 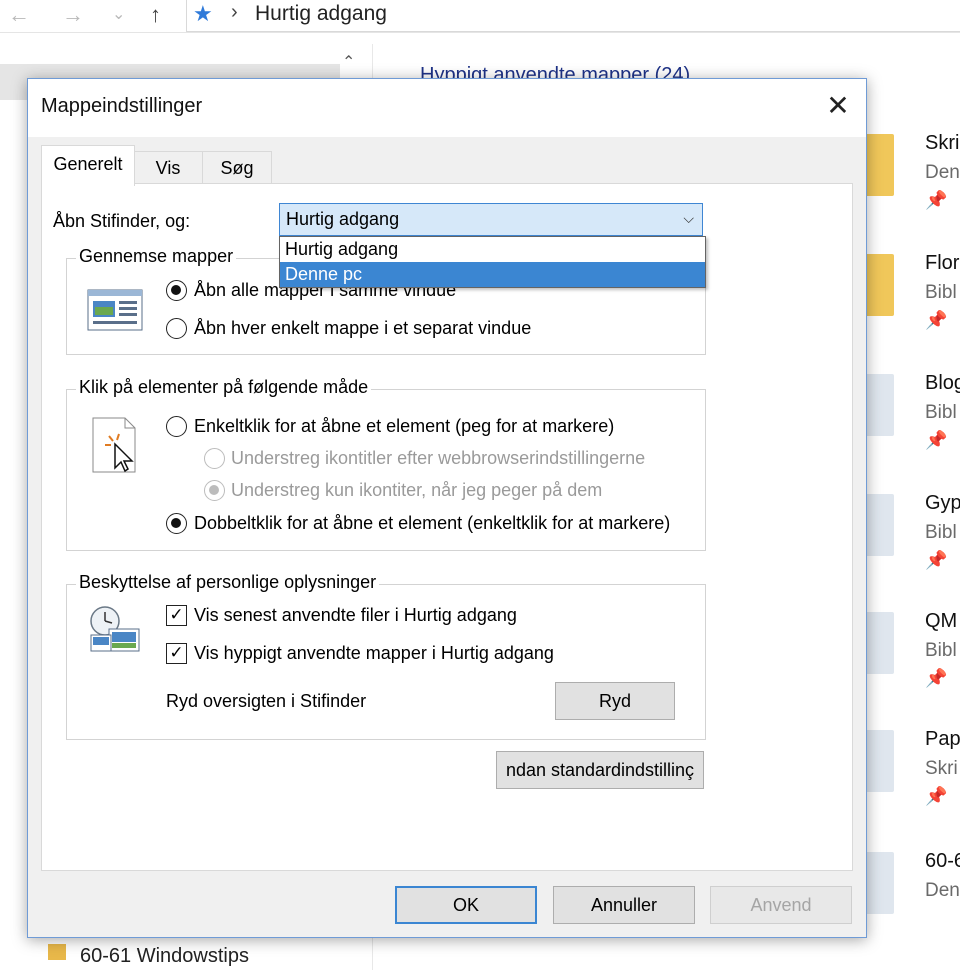 I want to click on item-location: Skri, so click(x=941, y=768).